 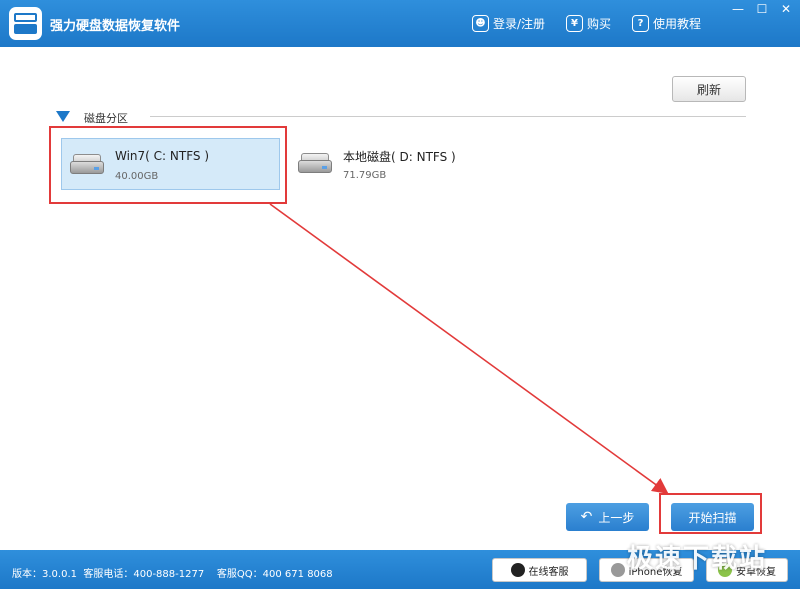 What do you see at coordinates (480, 23) in the screenshot?
I see `user-icon: ☻` at bounding box center [480, 23].